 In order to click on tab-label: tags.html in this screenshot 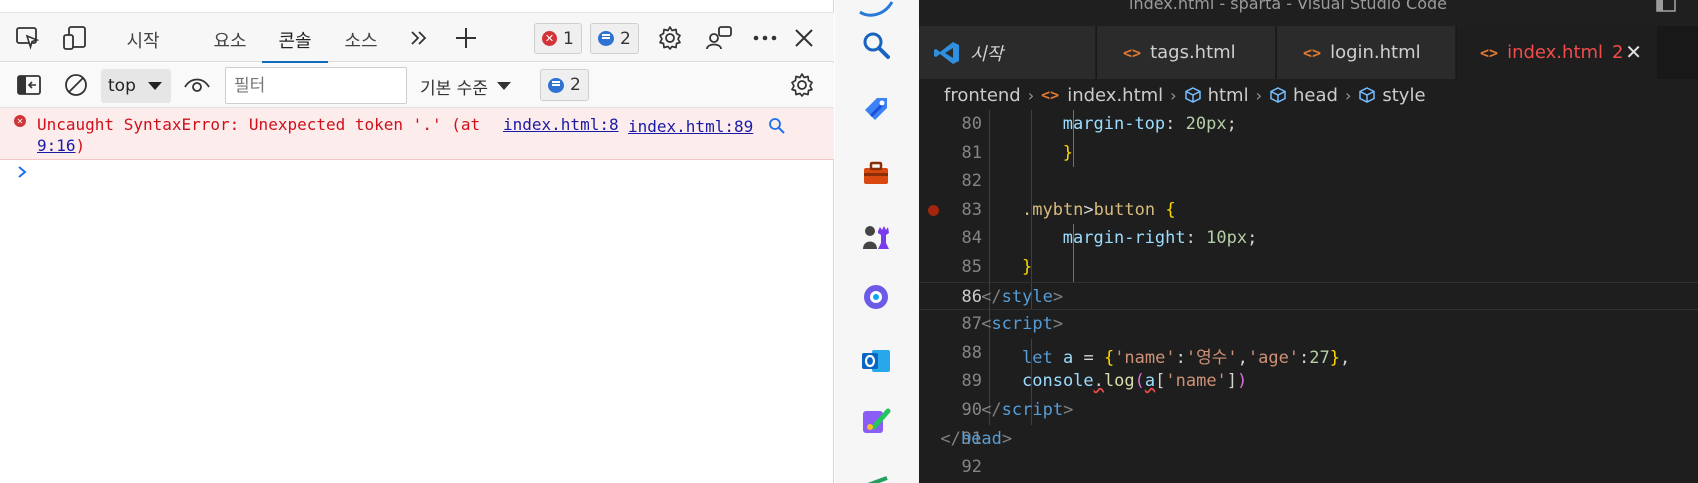, I will do `click(1193, 52)`.